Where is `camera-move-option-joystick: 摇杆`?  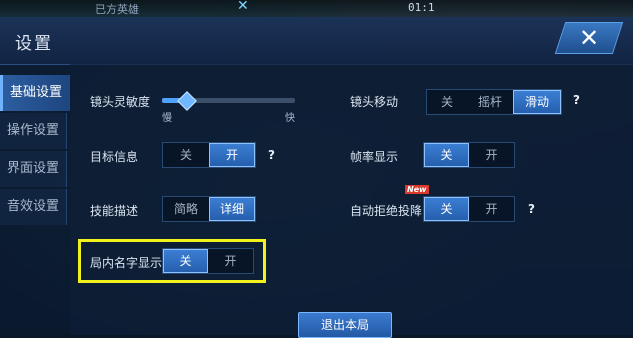
camera-move-option-joystick: 摇杆 is located at coordinates (490, 102).